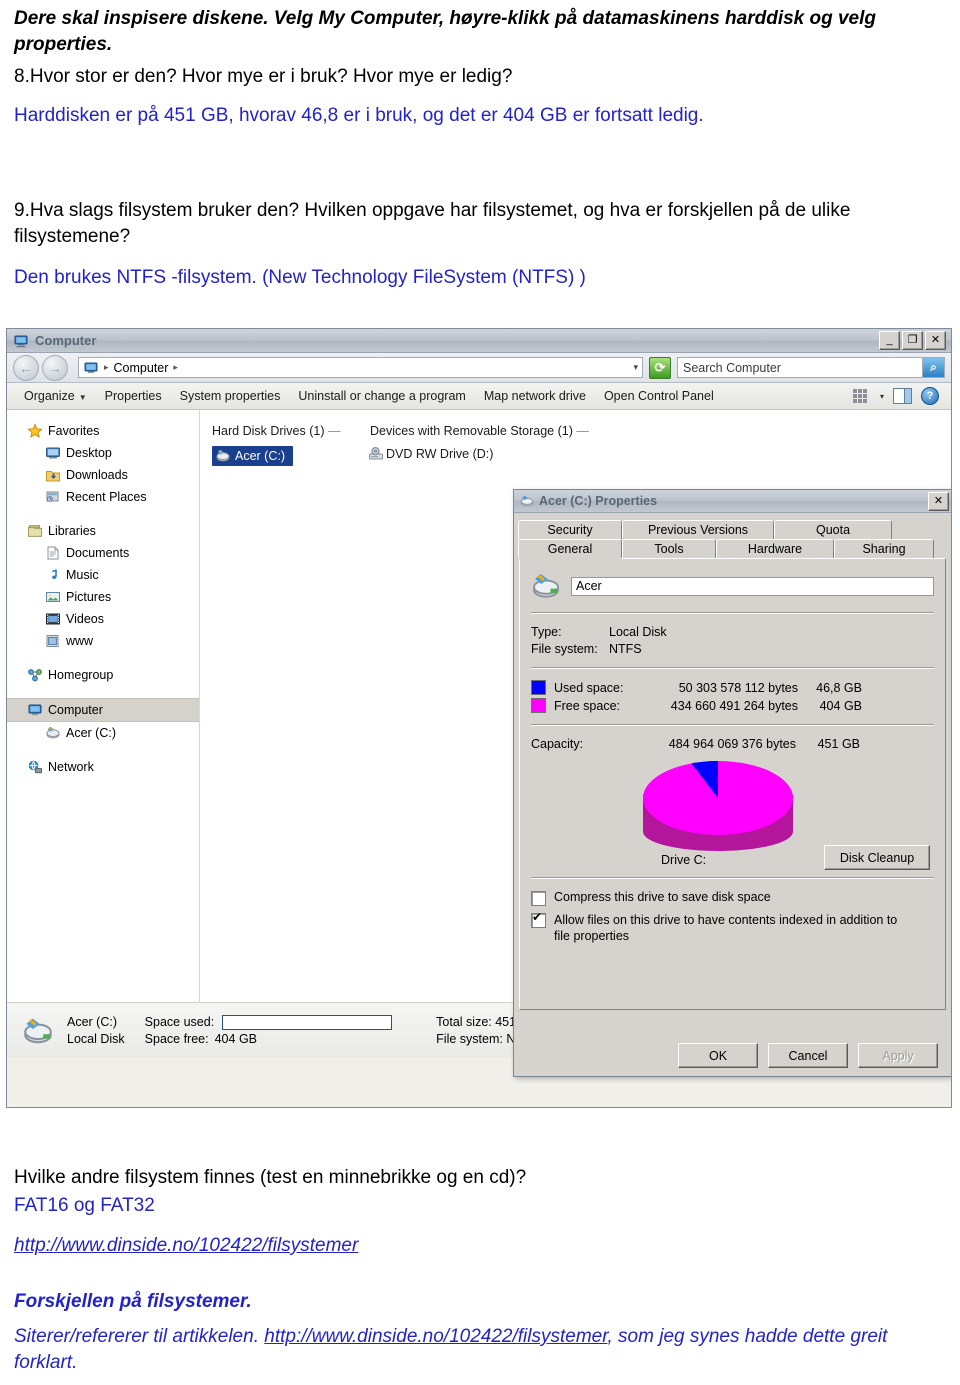  Describe the element at coordinates (55, 367) in the screenshot. I see `forward-button: →` at that location.